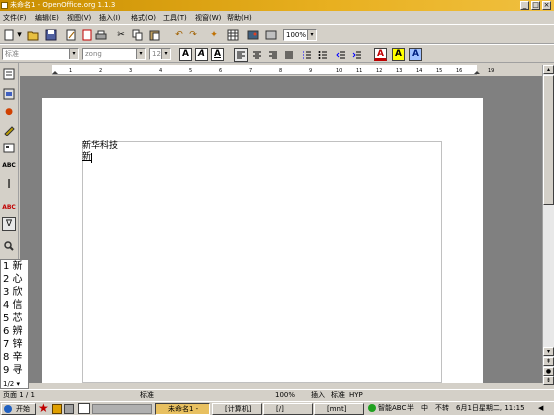 The image size is (554, 415). Describe the element at coordinates (491, 71) in the screenshot. I see `svg-text: 19` at that location.